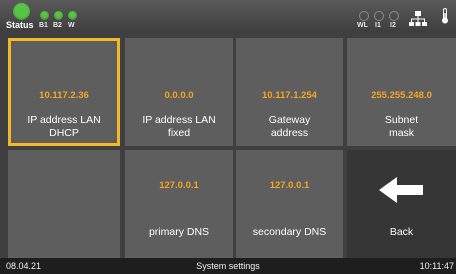  What do you see at coordinates (364, 16) in the screenshot?
I see `wl-led-icon` at bounding box center [364, 16].